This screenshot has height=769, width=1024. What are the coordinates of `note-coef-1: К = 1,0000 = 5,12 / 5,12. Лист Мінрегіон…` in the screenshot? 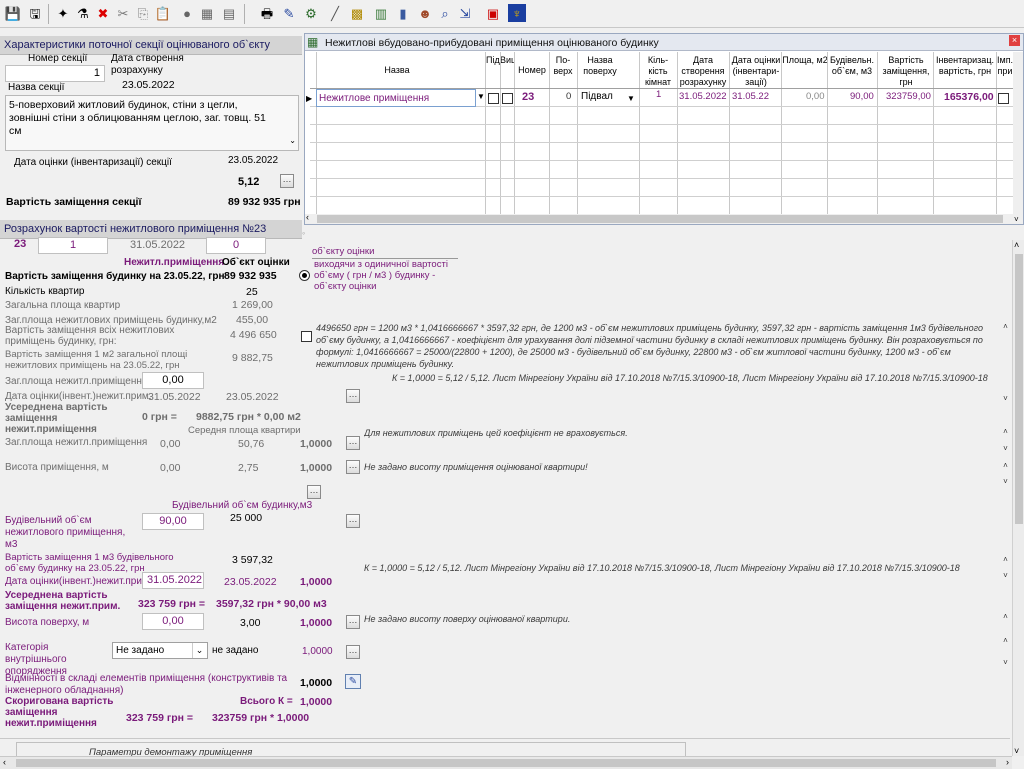 It's located at (690, 378).